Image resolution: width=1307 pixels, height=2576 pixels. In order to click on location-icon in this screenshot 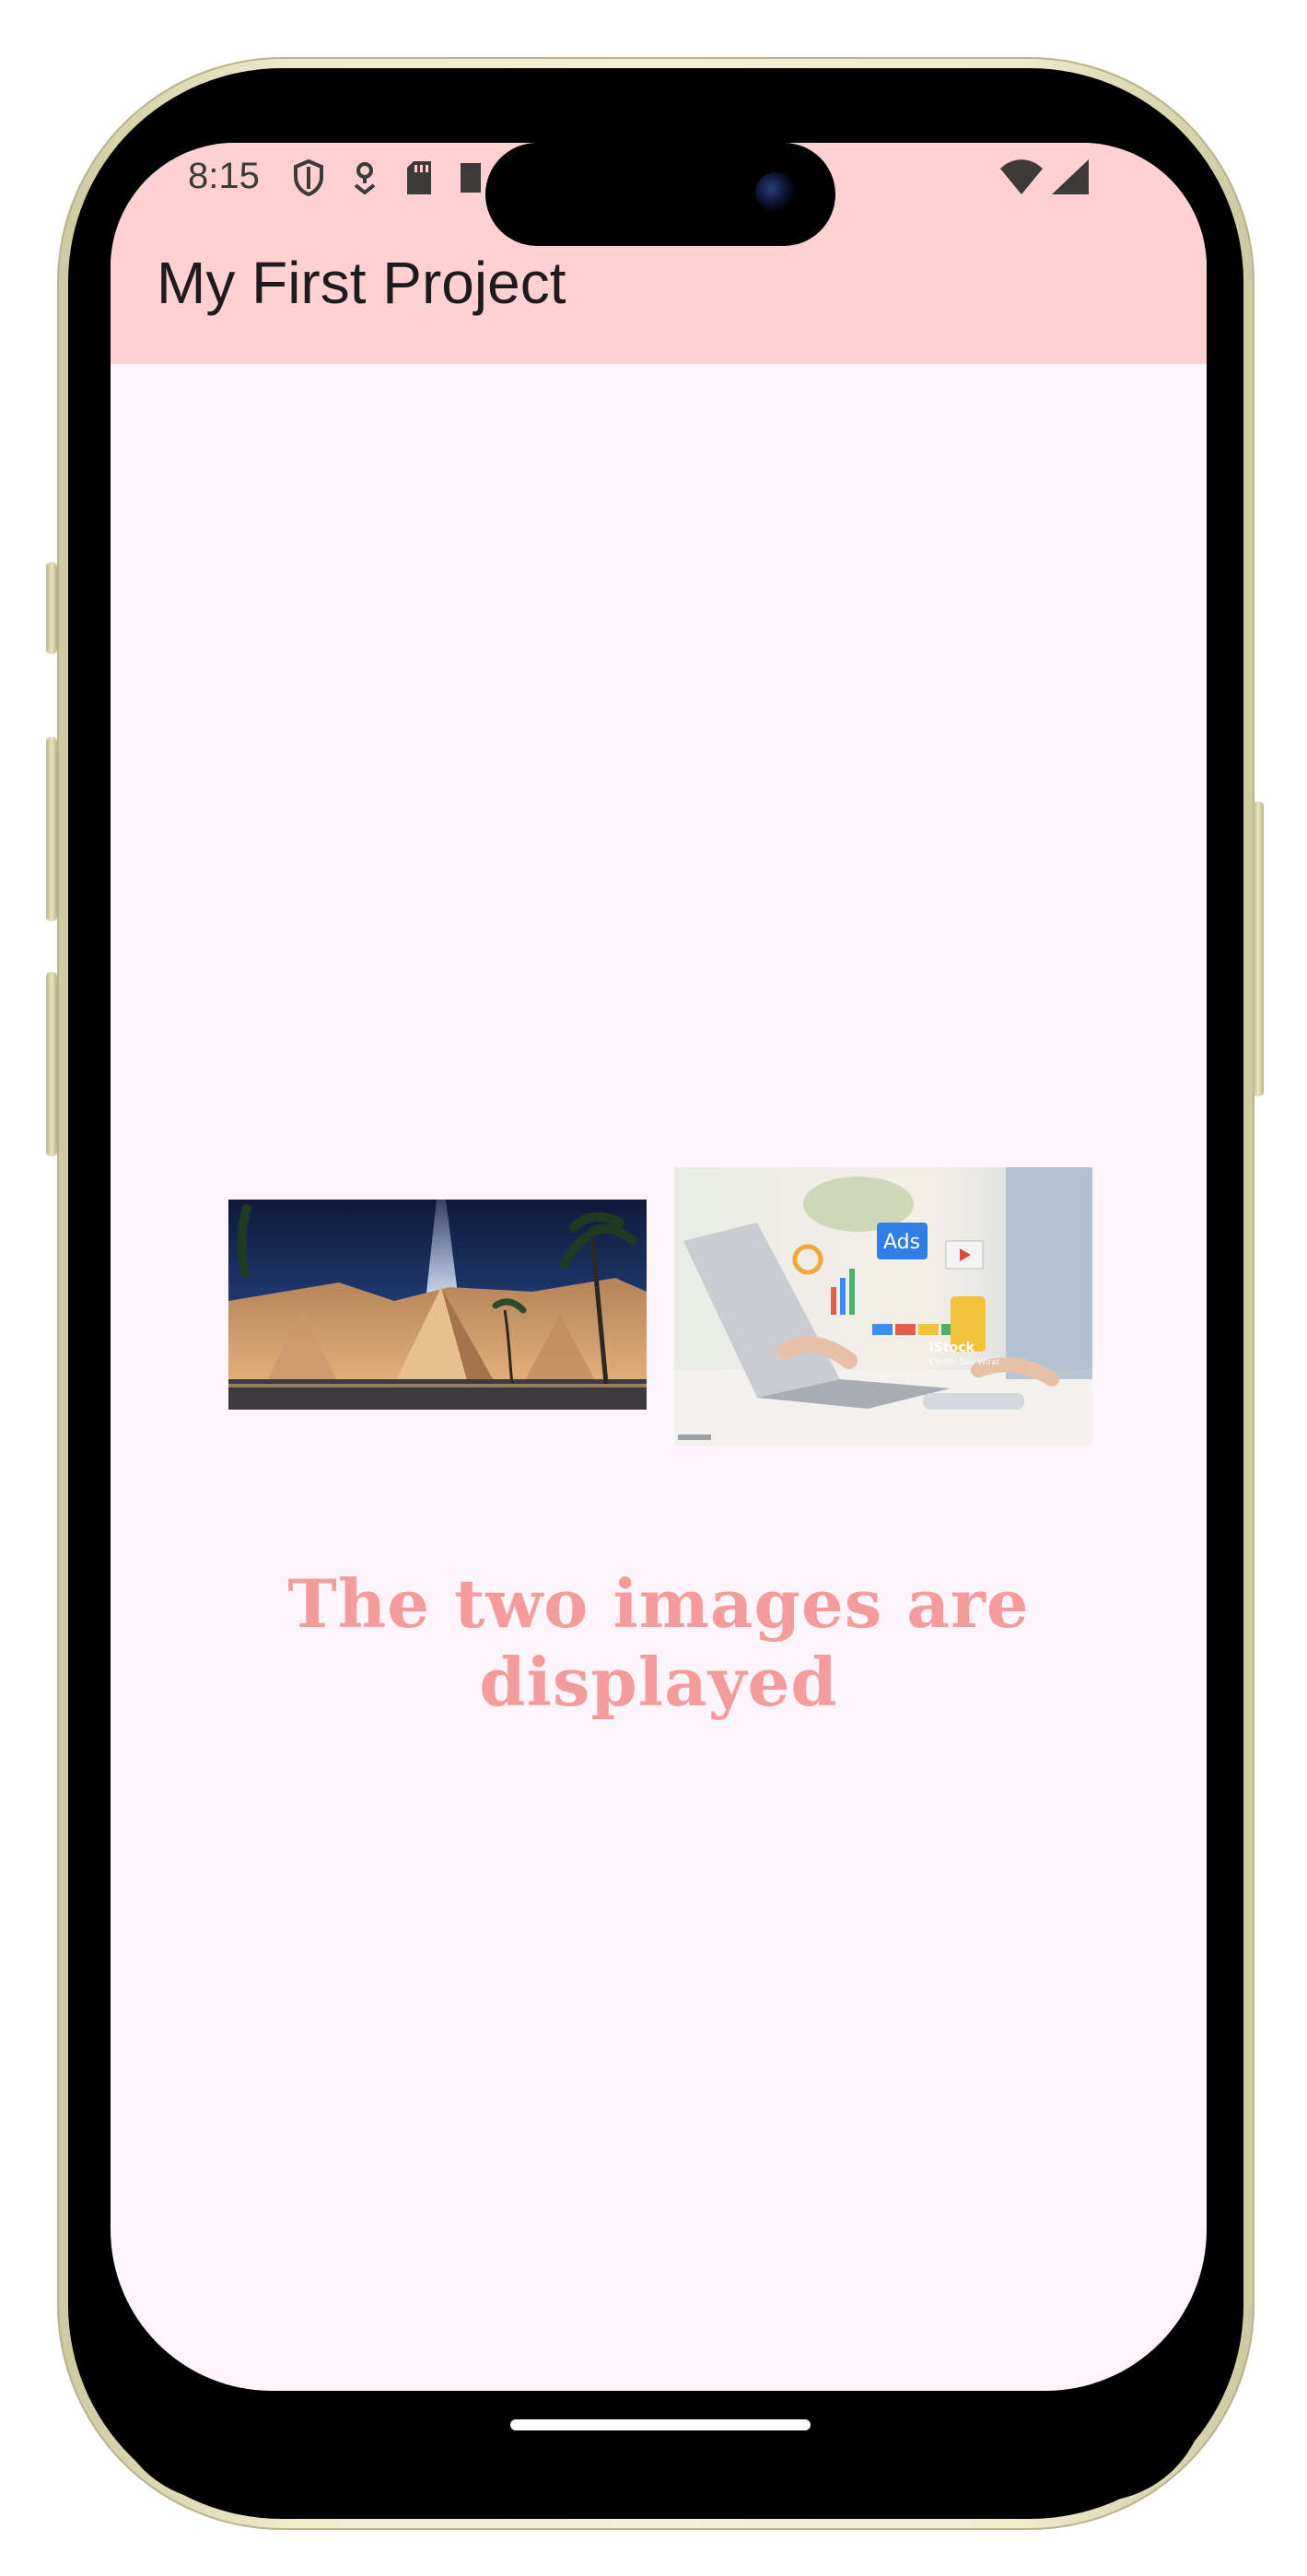, I will do `click(365, 180)`.